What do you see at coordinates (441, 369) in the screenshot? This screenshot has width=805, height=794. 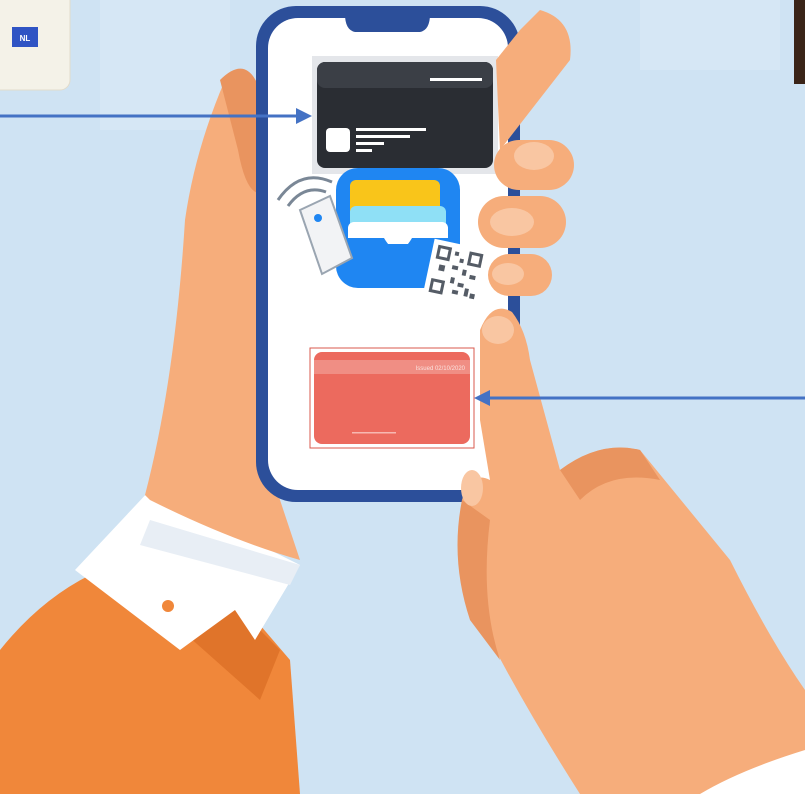 I see `red-card-issued-date: Issued 02/10/2020` at bounding box center [441, 369].